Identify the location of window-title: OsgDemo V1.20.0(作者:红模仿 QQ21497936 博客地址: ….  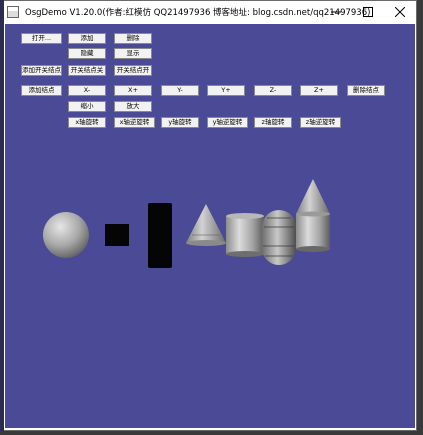
(198, 13).